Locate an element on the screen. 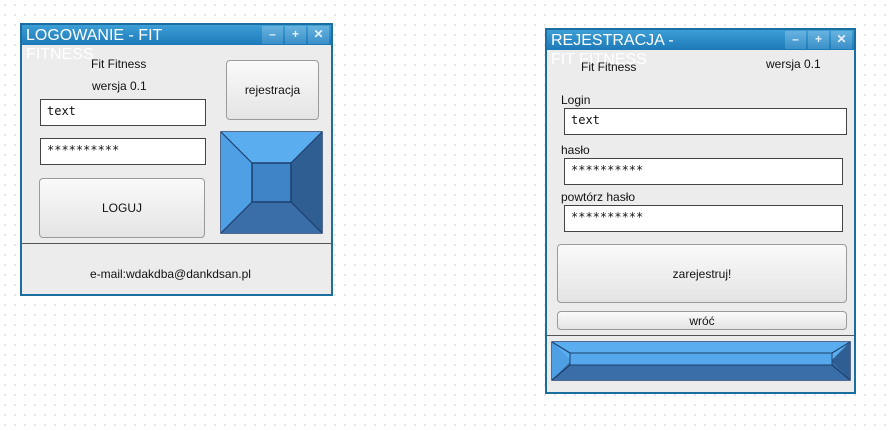  password-label: hasło is located at coordinates (575, 150).